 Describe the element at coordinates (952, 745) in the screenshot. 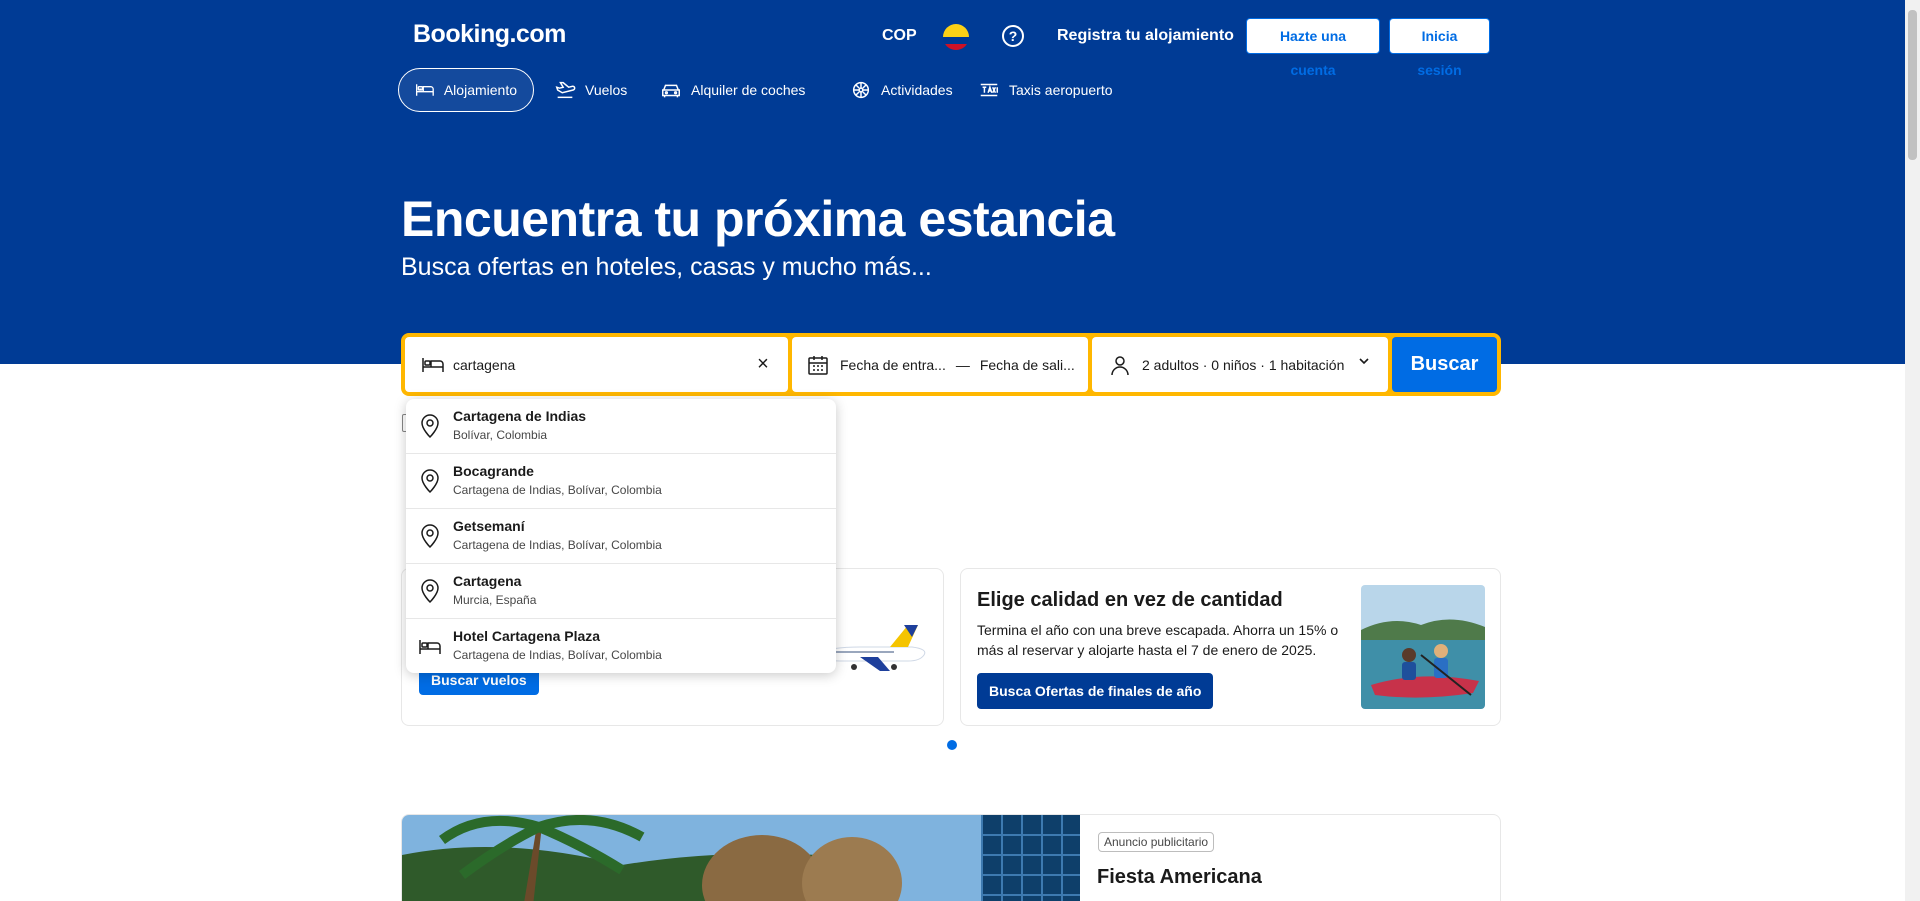

I see `carousel-dot` at that location.